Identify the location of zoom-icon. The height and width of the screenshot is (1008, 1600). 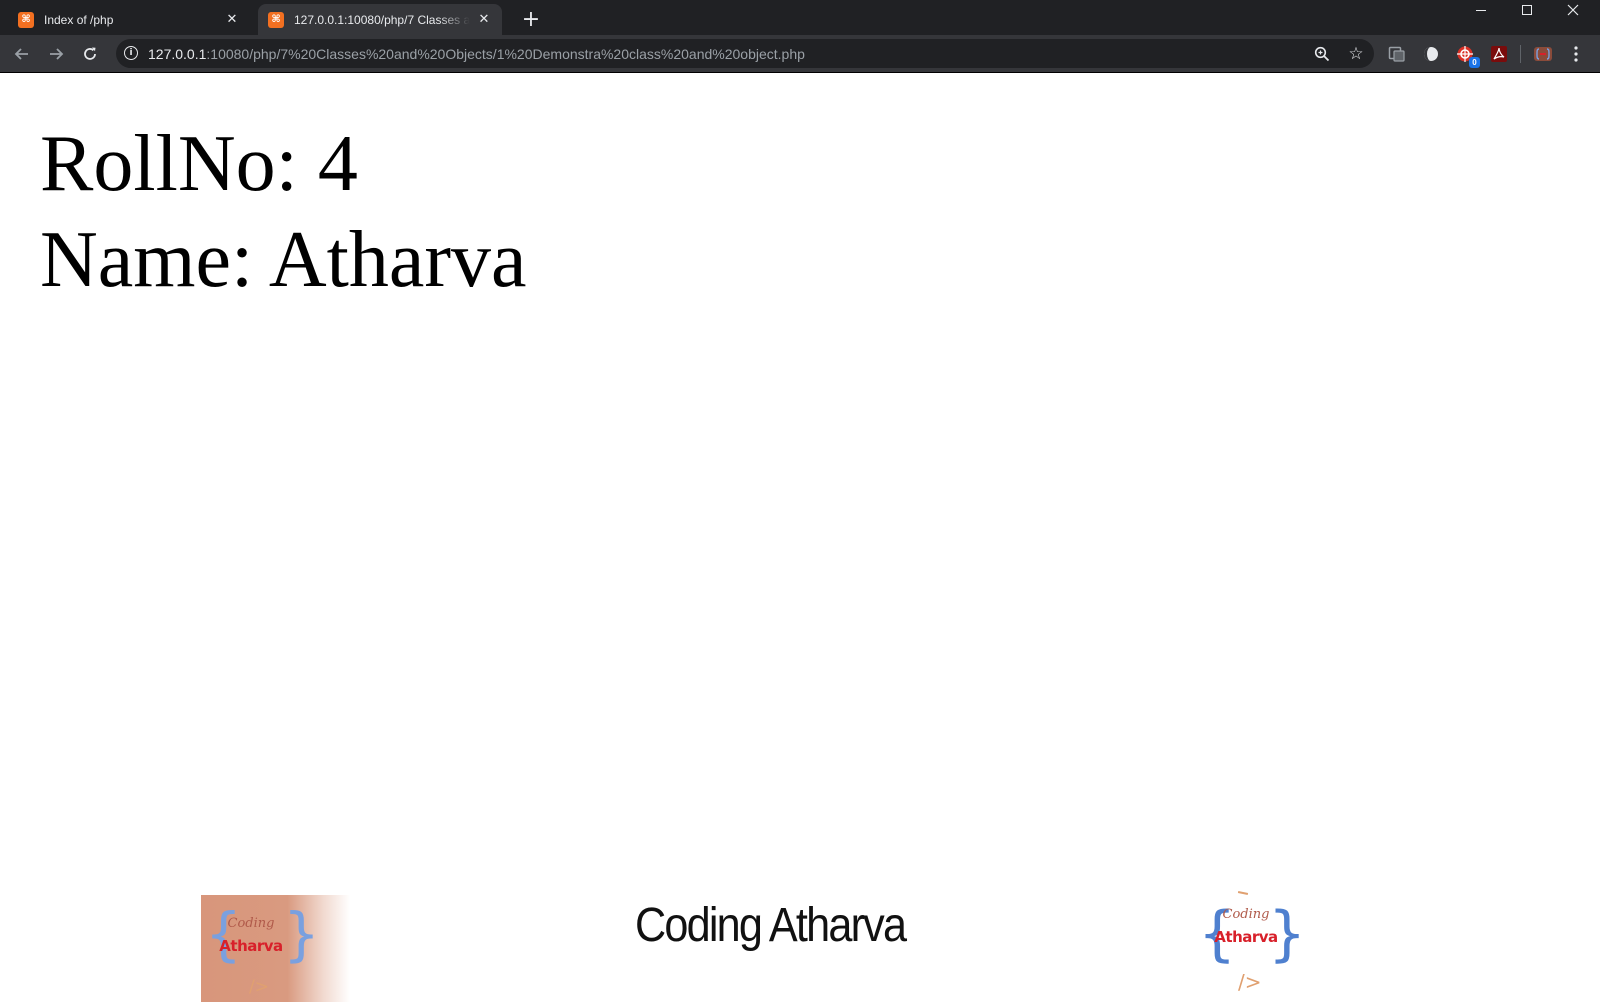
(1322, 54).